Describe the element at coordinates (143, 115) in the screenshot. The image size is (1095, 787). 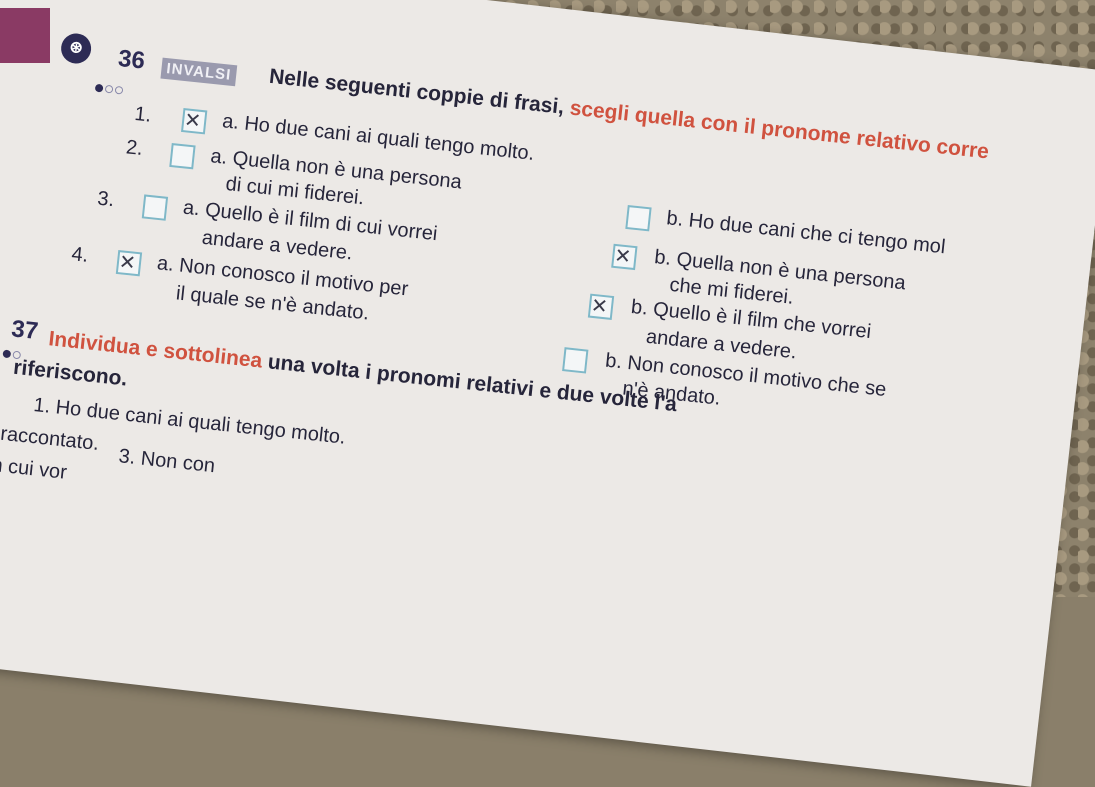
I see `item-1-number: 1.` at that location.